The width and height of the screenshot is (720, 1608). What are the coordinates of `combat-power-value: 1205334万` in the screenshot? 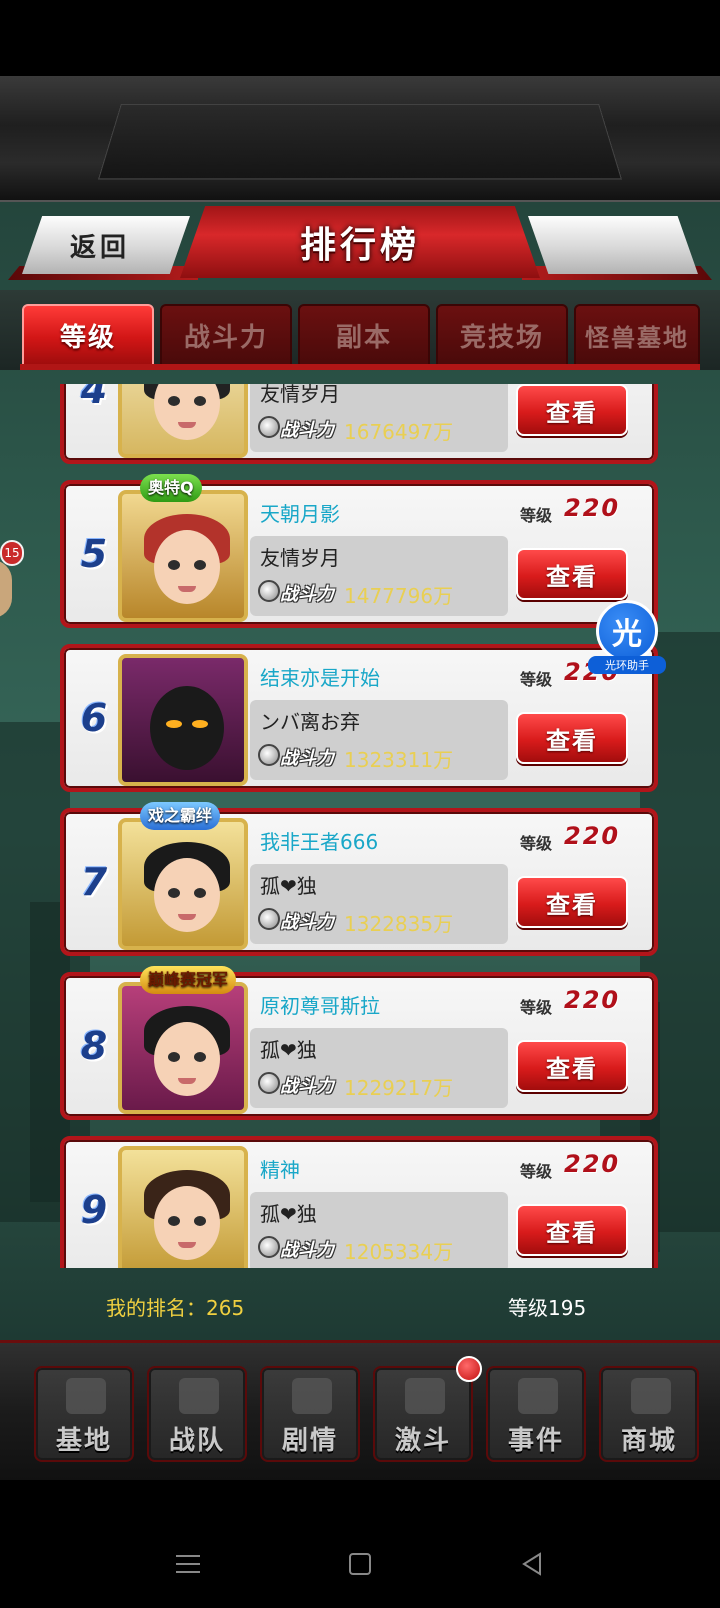 It's located at (399, 1252).